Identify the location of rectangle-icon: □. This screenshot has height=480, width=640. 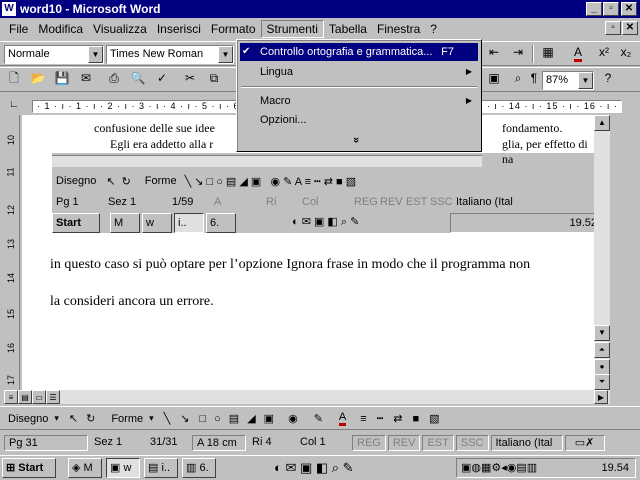
(202, 419).